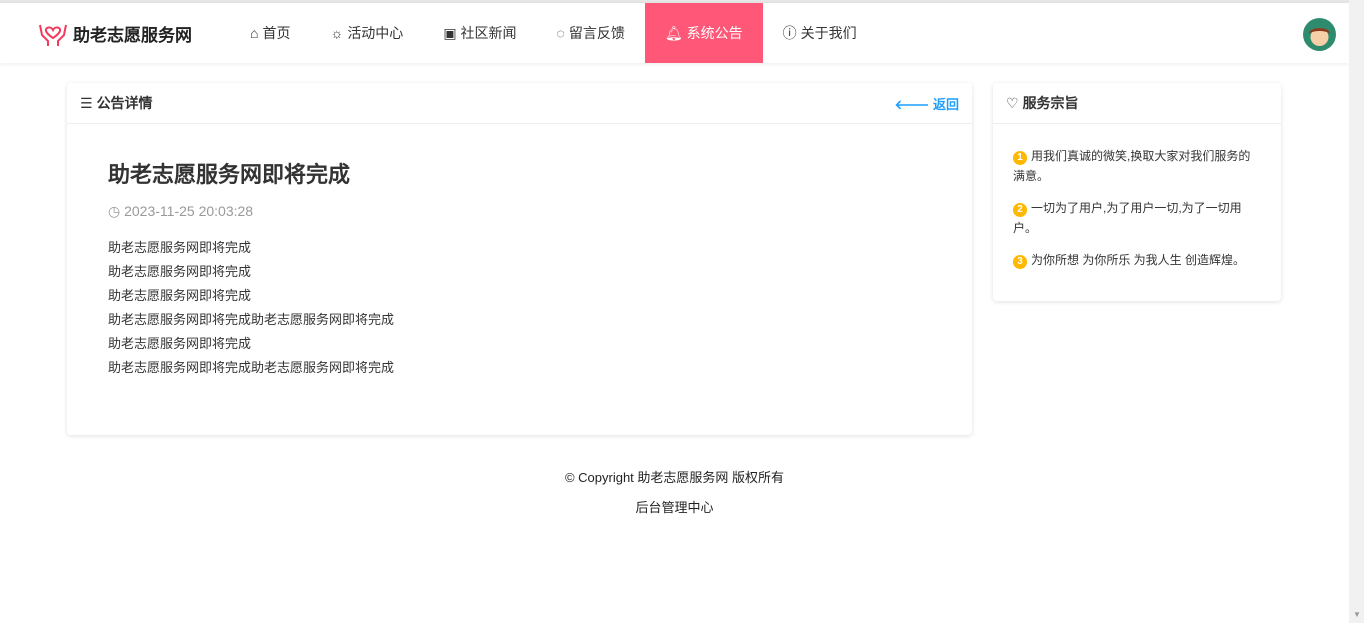  What do you see at coordinates (450, 32) in the screenshot?
I see `news-icon: ▣` at bounding box center [450, 32].